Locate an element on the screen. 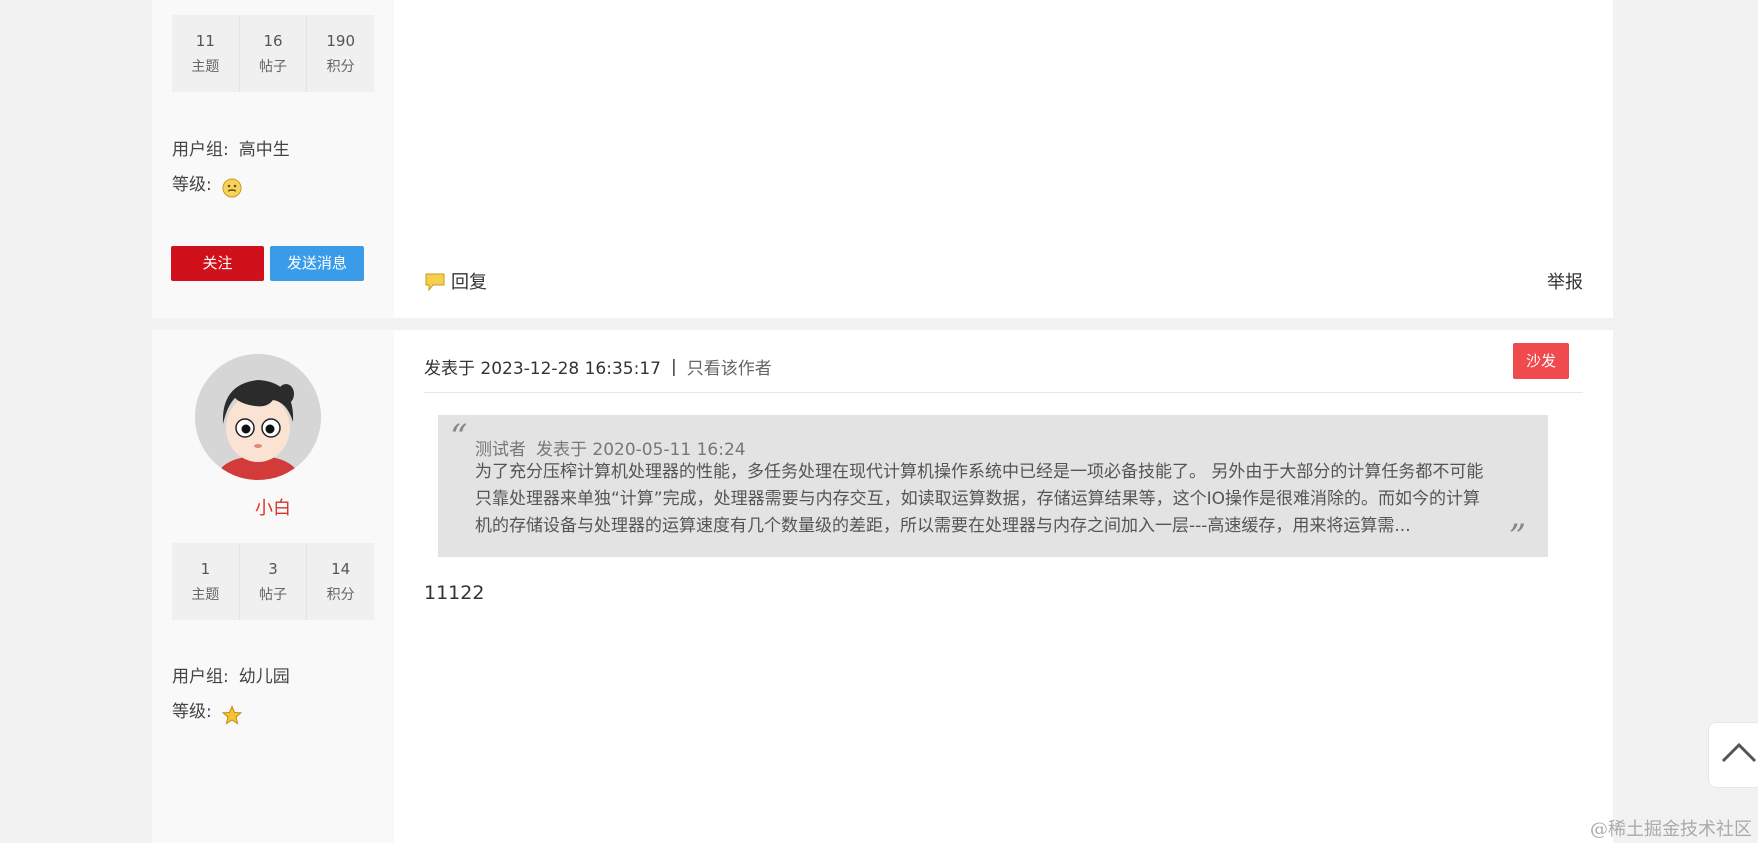 Image resolution: width=1758 pixels, height=843 pixels. open-quote-icon: “ is located at coordinates (459, 437).